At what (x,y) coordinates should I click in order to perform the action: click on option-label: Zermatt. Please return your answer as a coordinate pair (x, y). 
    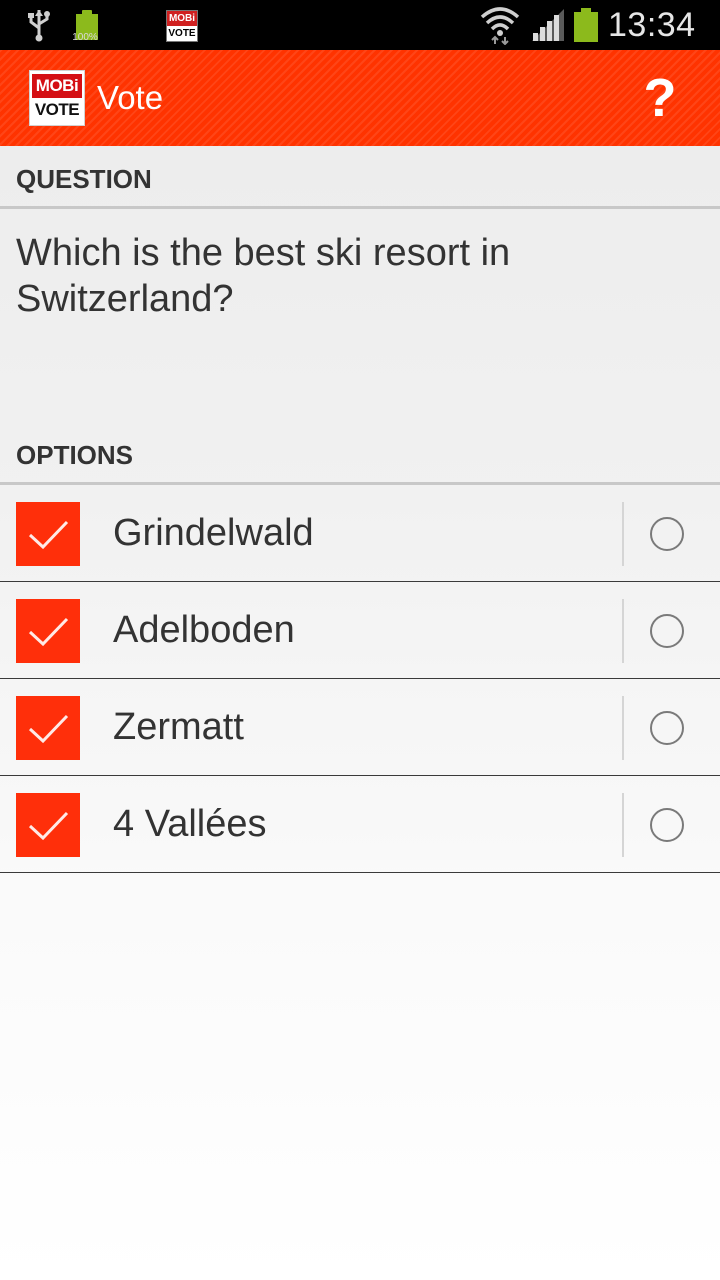
    Looking at the image, I should click on (178, 727).